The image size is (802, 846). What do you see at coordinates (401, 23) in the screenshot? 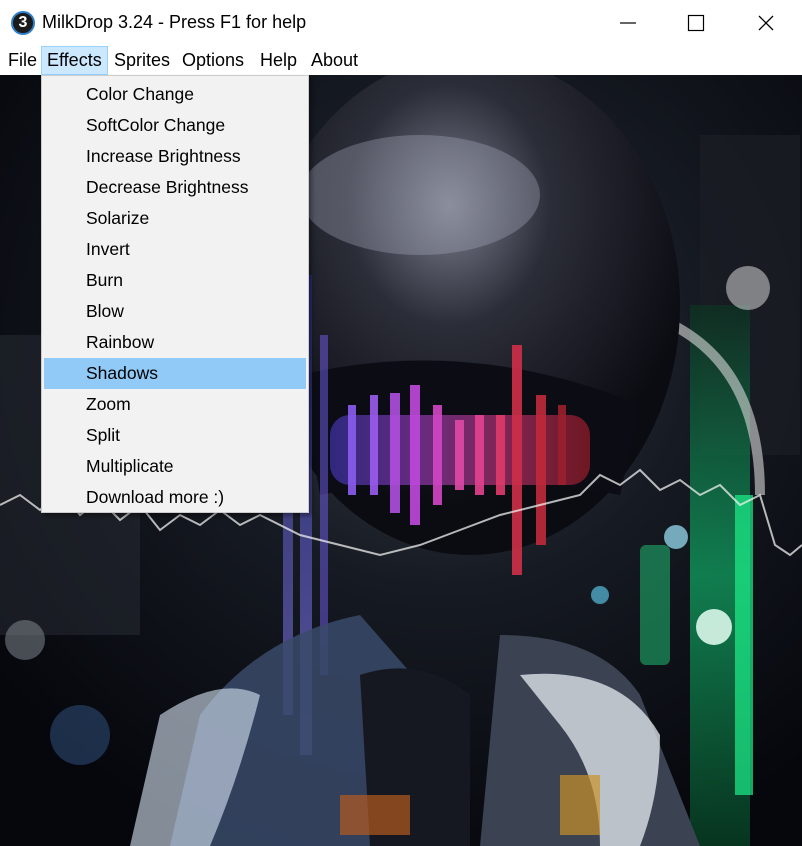
I see `title-bar: 3 MilkDrop 3.24 - Press F1 for help` at bounding box center [401, 23].